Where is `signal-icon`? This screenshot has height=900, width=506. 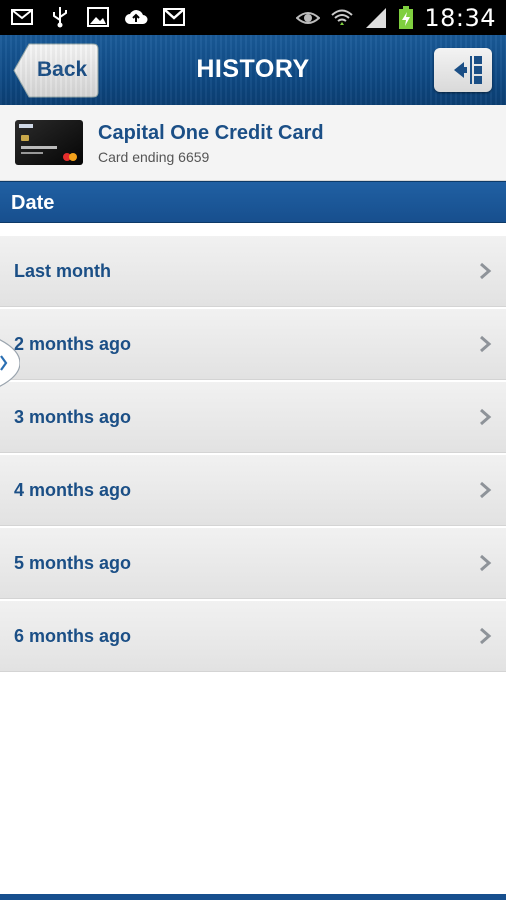 signal-icon is located at coordinates (376, 18).